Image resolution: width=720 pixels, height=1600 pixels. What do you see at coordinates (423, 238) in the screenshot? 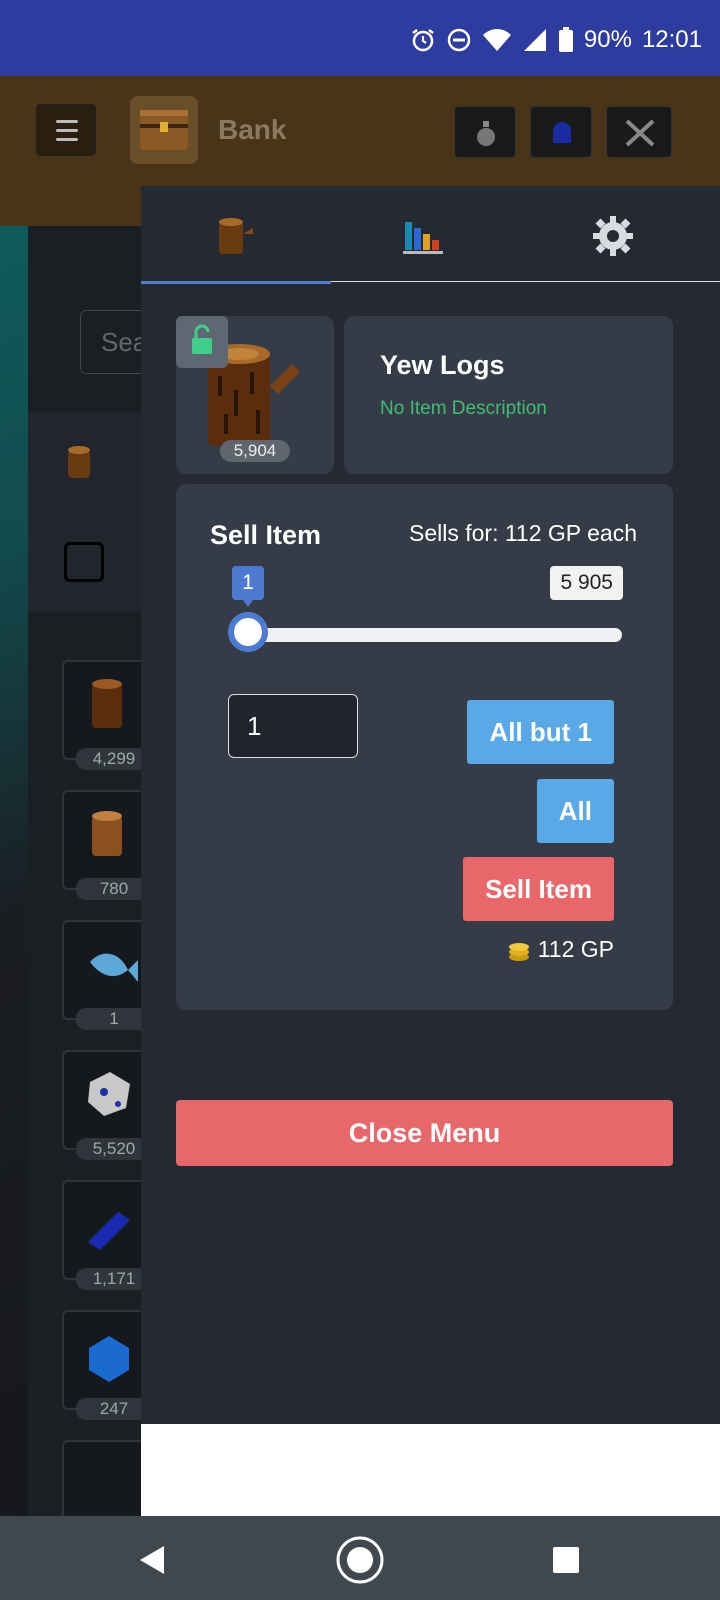
I see `stats-chart-icon` at bounding box center [423, 238].